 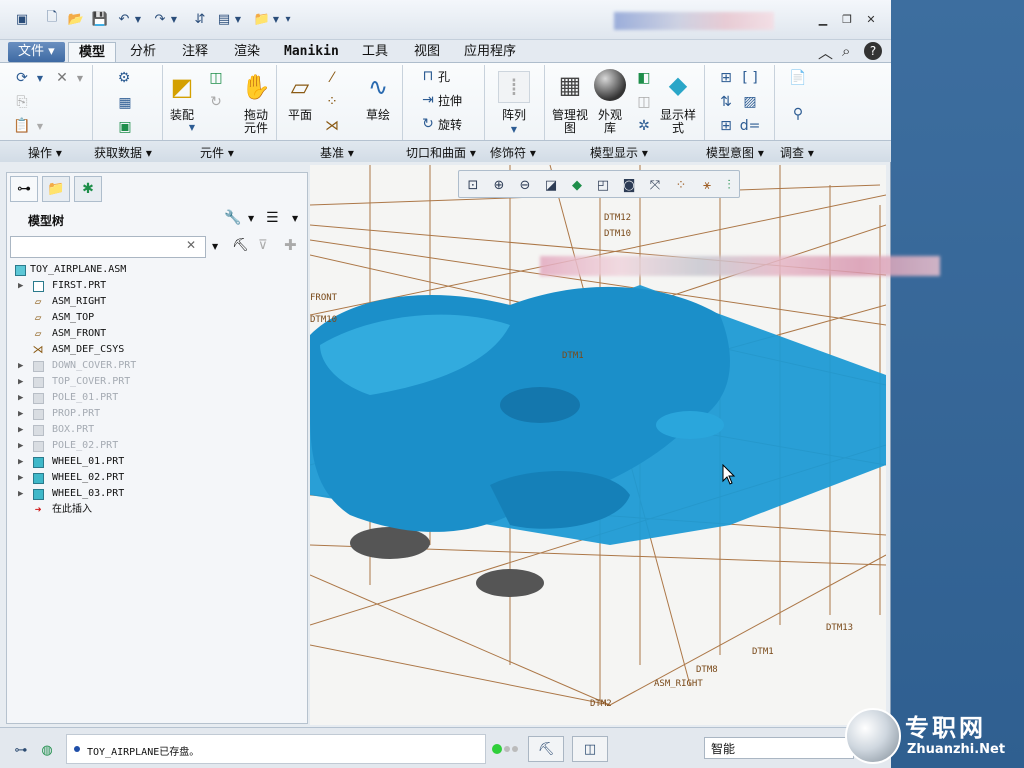 I want to click on tree-item: ▶ FIRST.PRT, so click(x=157, y=286).